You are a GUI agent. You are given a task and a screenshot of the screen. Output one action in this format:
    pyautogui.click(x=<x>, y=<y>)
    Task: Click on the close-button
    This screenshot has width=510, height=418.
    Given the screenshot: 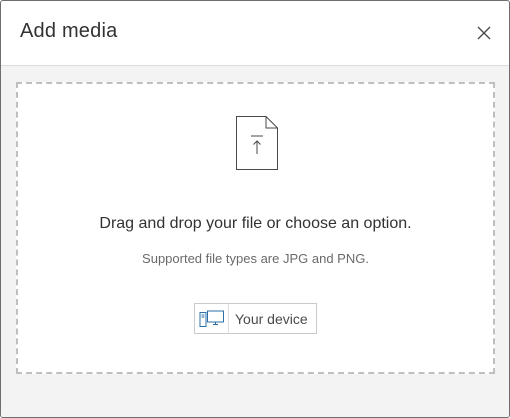 What is the action you would take?
    pyautogui.click(x=484, y=33)
    